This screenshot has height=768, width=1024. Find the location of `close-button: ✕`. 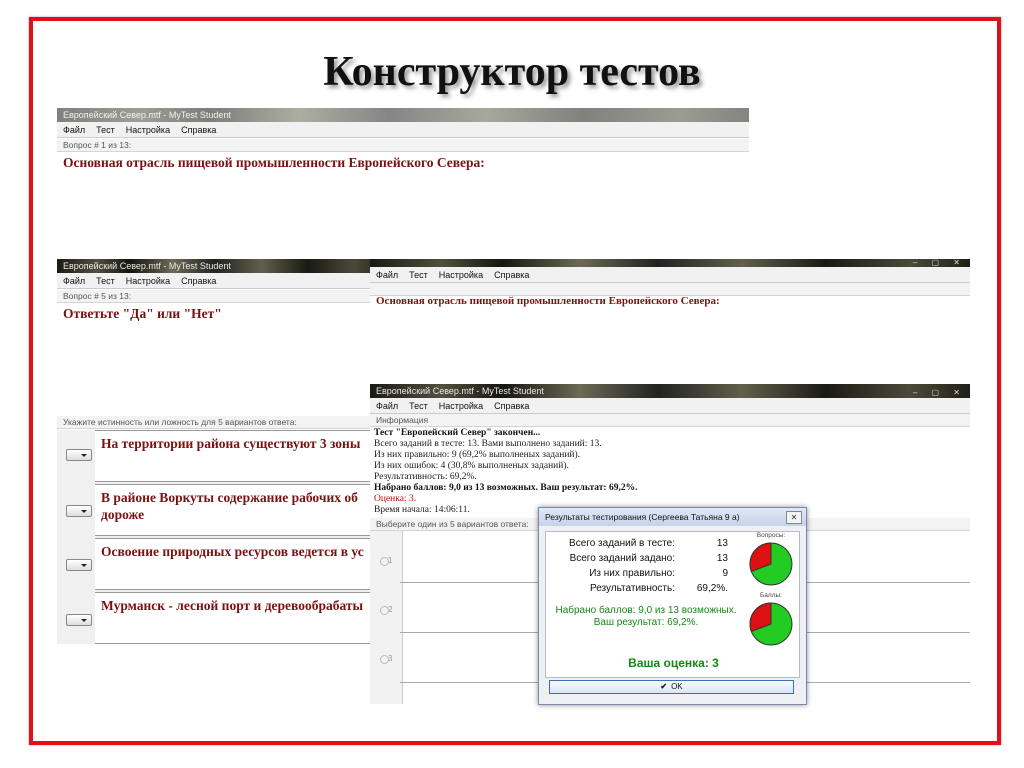

close-button: ✕ is located at coordinates (794, 517).